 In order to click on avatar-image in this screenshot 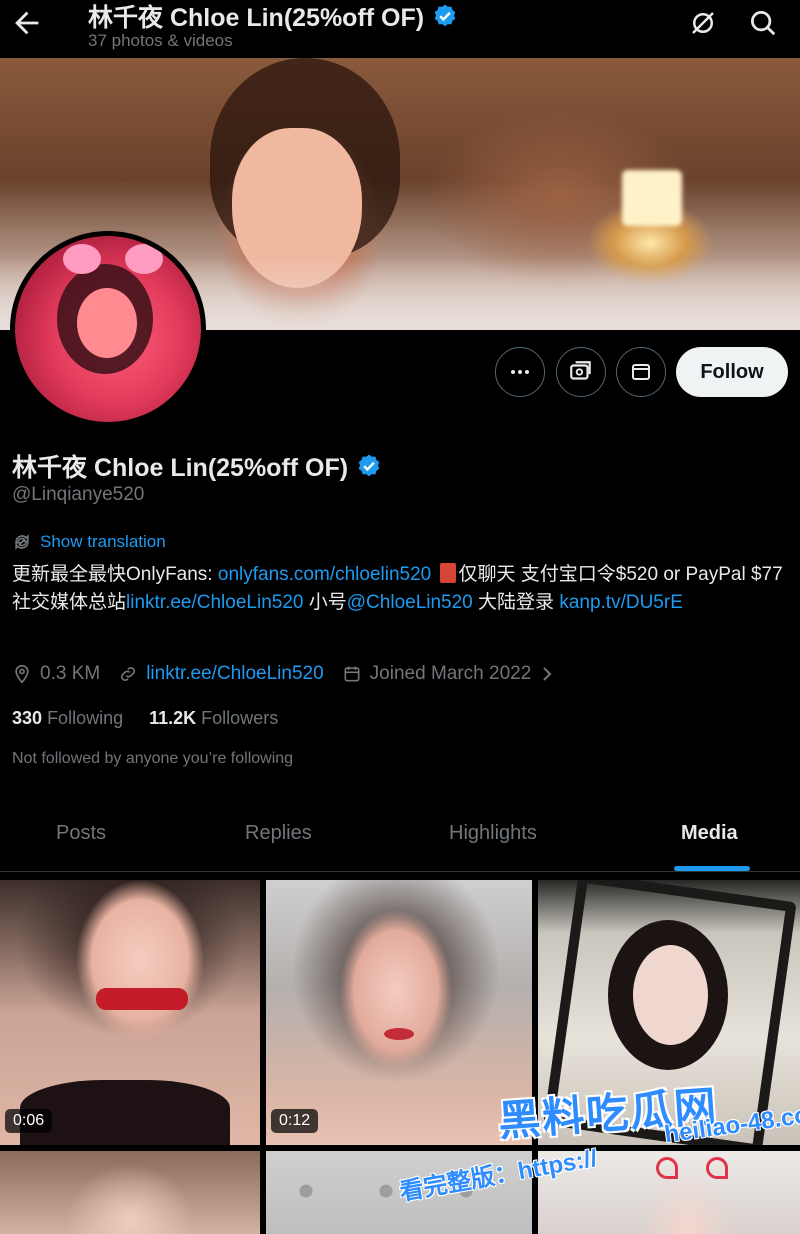, I will do `click(108, 329)`.